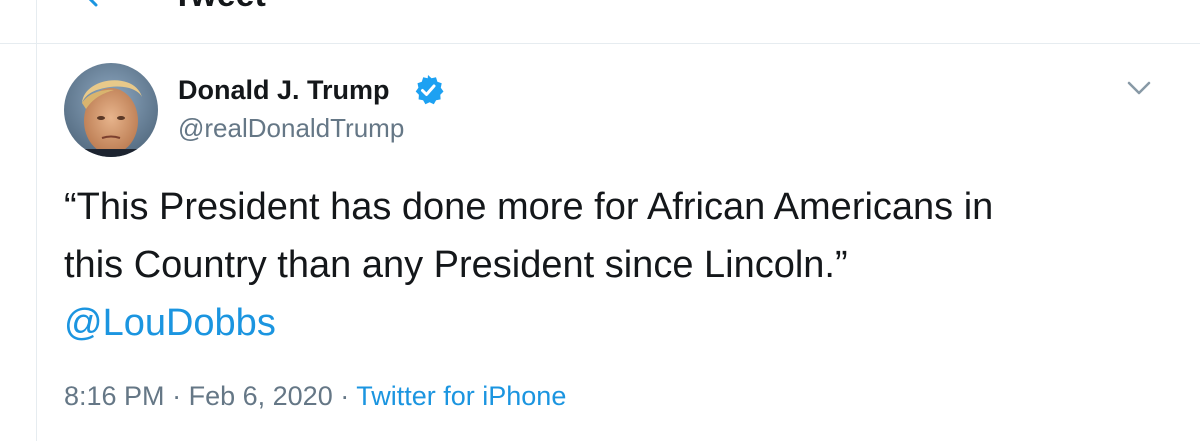  Describe the element at coordinates (36, 220) in the screenshot. I see `column-border` at that location.